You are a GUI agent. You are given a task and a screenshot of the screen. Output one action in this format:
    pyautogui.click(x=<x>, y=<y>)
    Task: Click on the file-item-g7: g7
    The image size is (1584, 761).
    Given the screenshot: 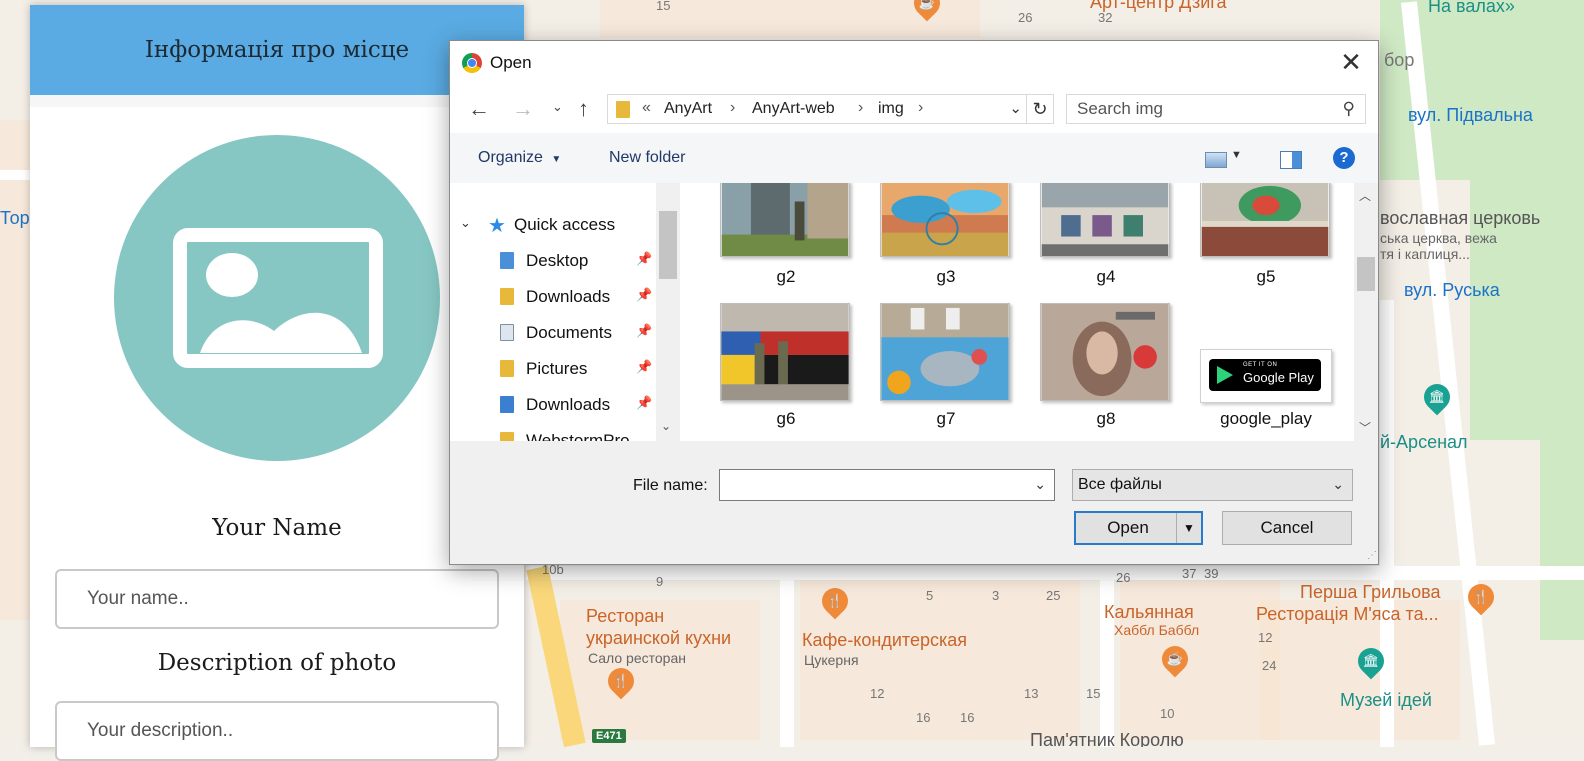 What is the action you would take?
    pyautogui.click(x=946, y=368)
    